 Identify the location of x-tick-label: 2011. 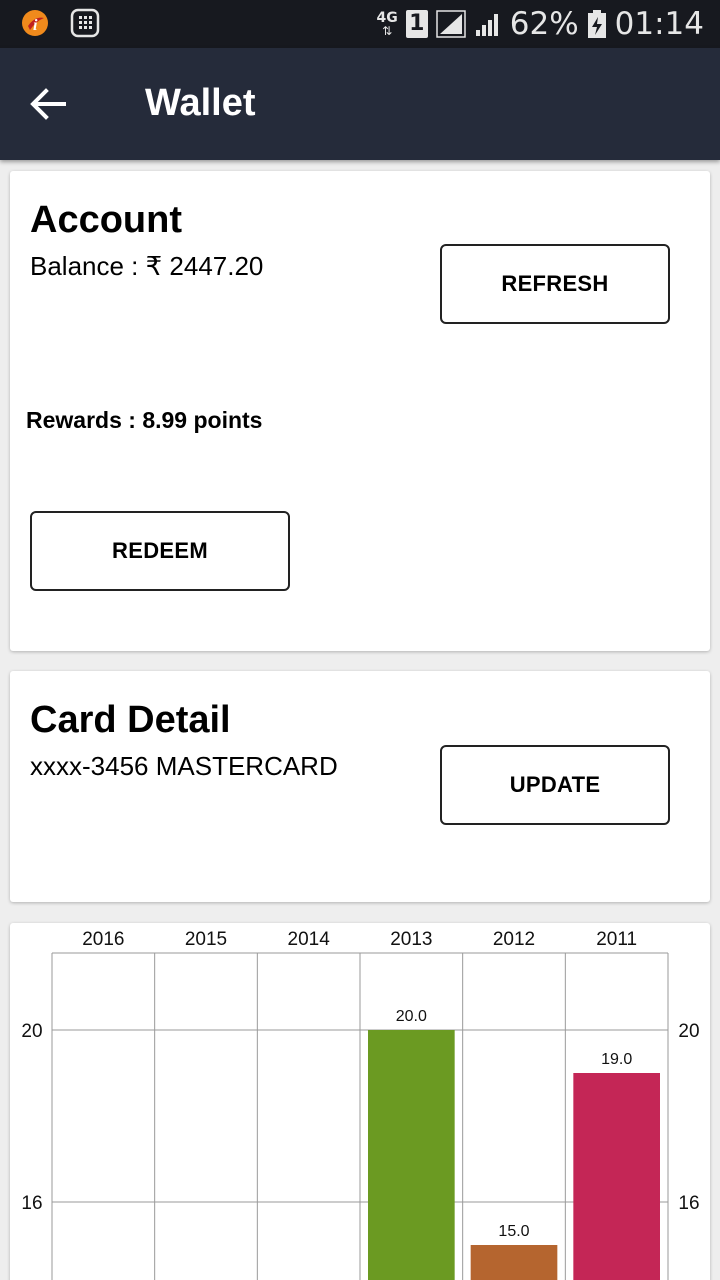
(616, 939).